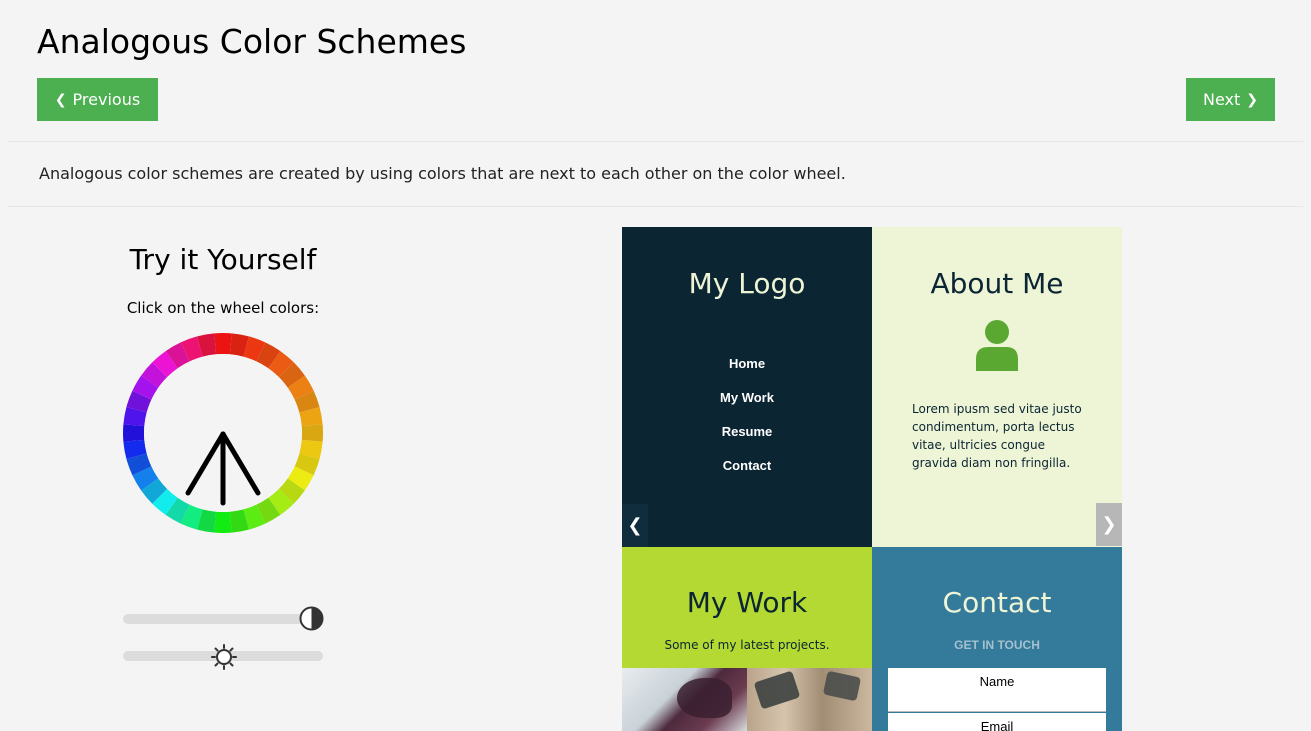  I want to click on contrast-icon, so click(311, 618).